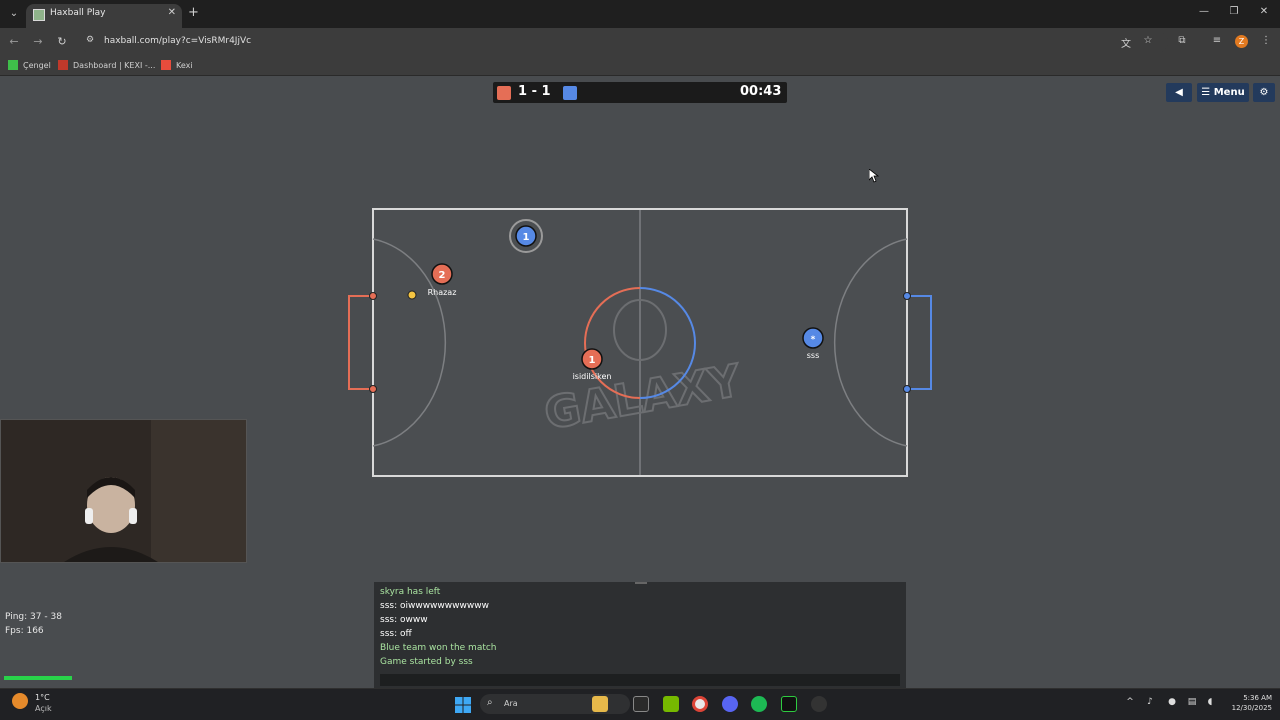 The image size is (1280, 720). I want to click on player-name: sss, so click(813, 355).